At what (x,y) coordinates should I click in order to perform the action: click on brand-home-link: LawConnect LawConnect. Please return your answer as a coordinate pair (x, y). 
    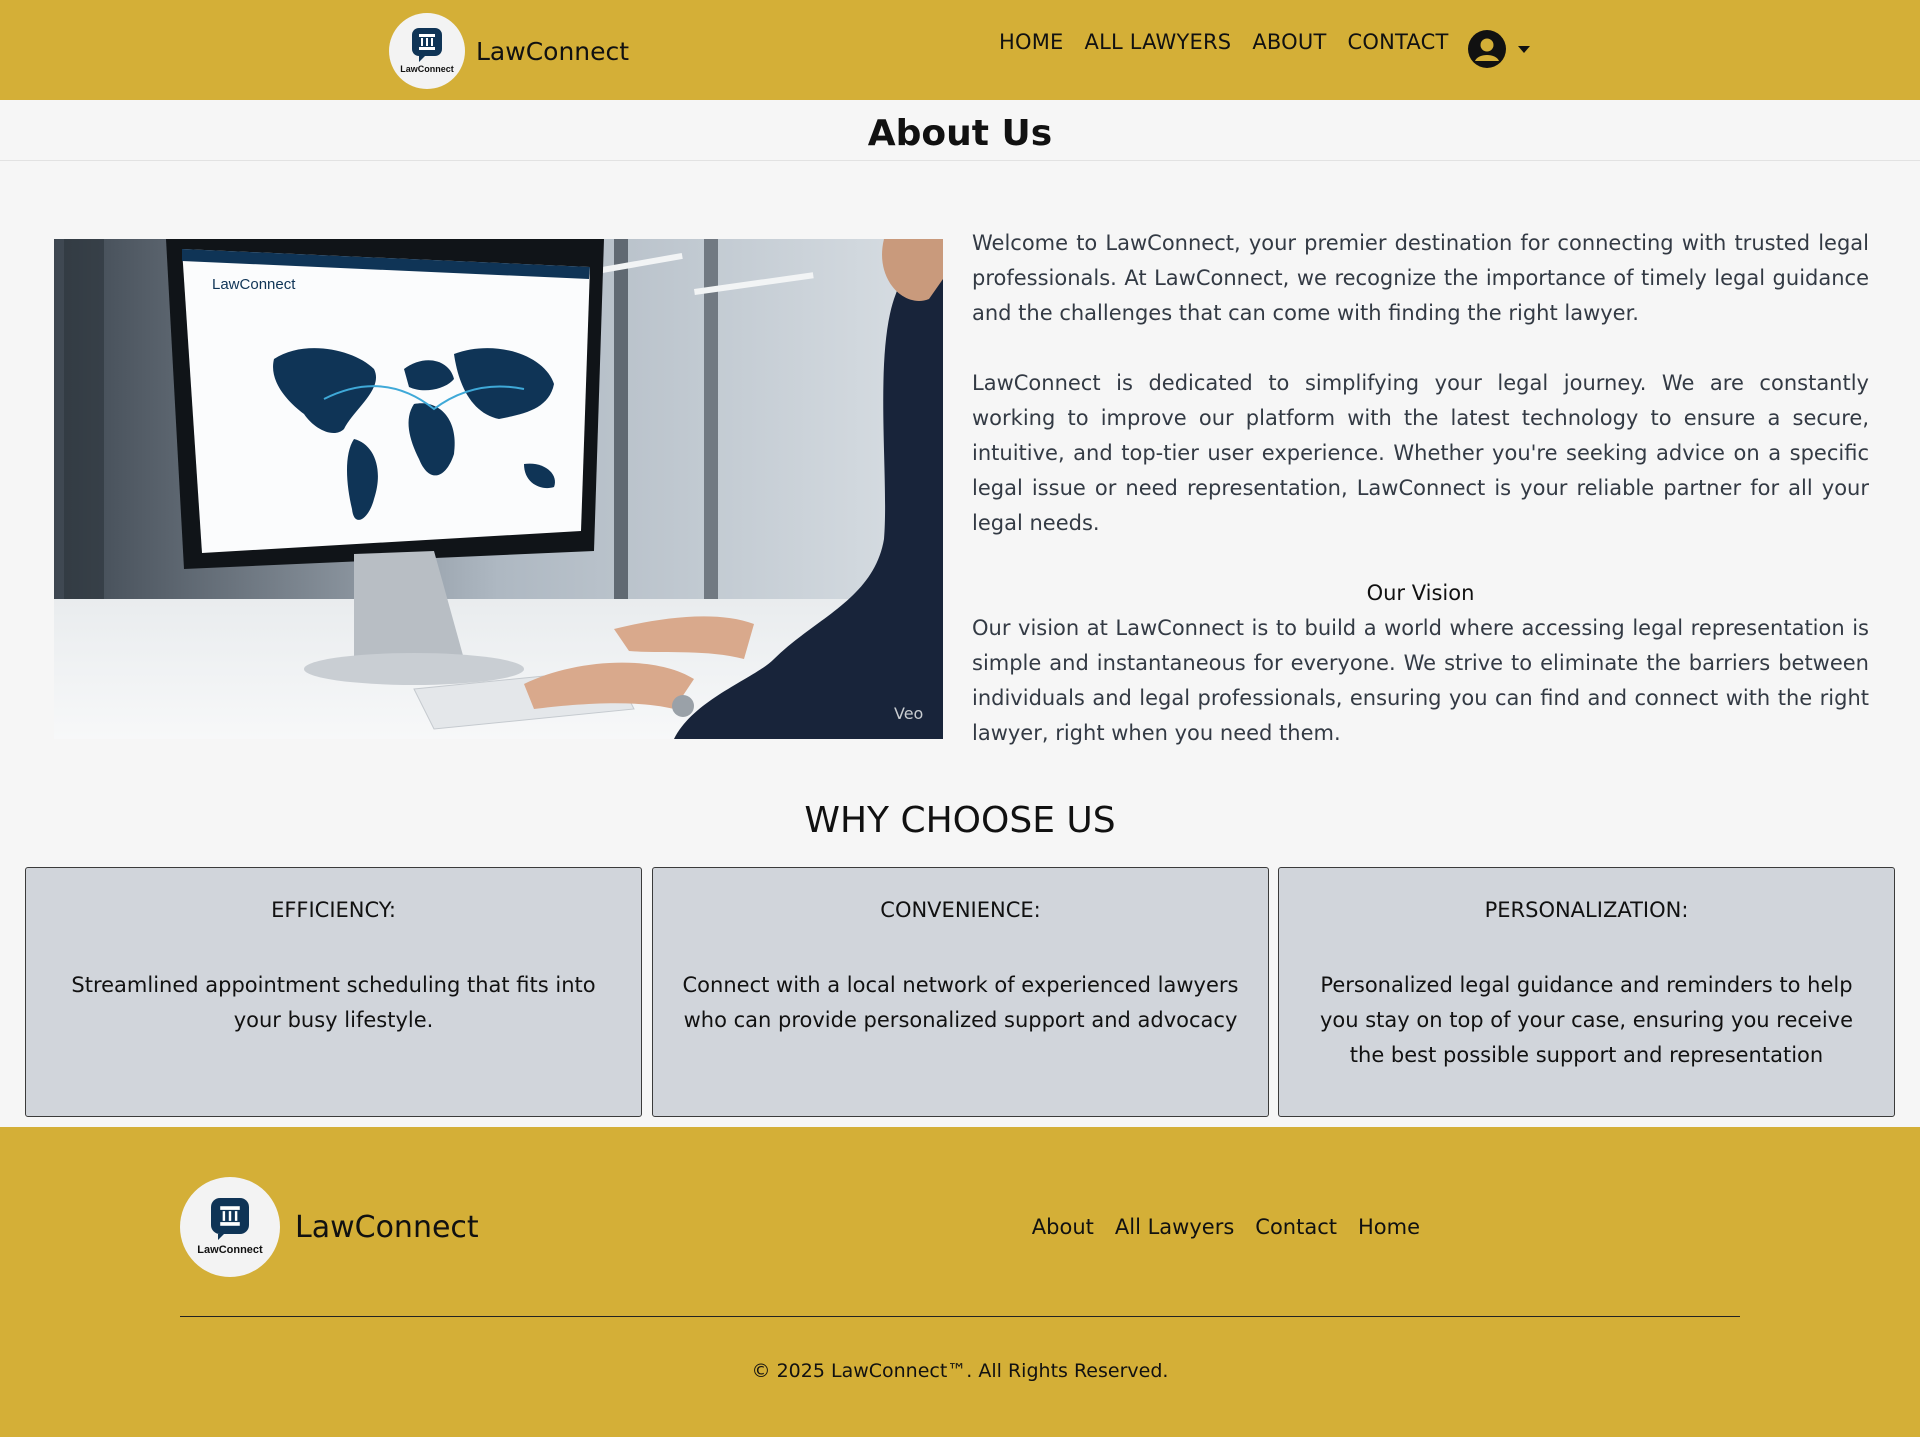
    Looking at the image, I should click on (509, 51).